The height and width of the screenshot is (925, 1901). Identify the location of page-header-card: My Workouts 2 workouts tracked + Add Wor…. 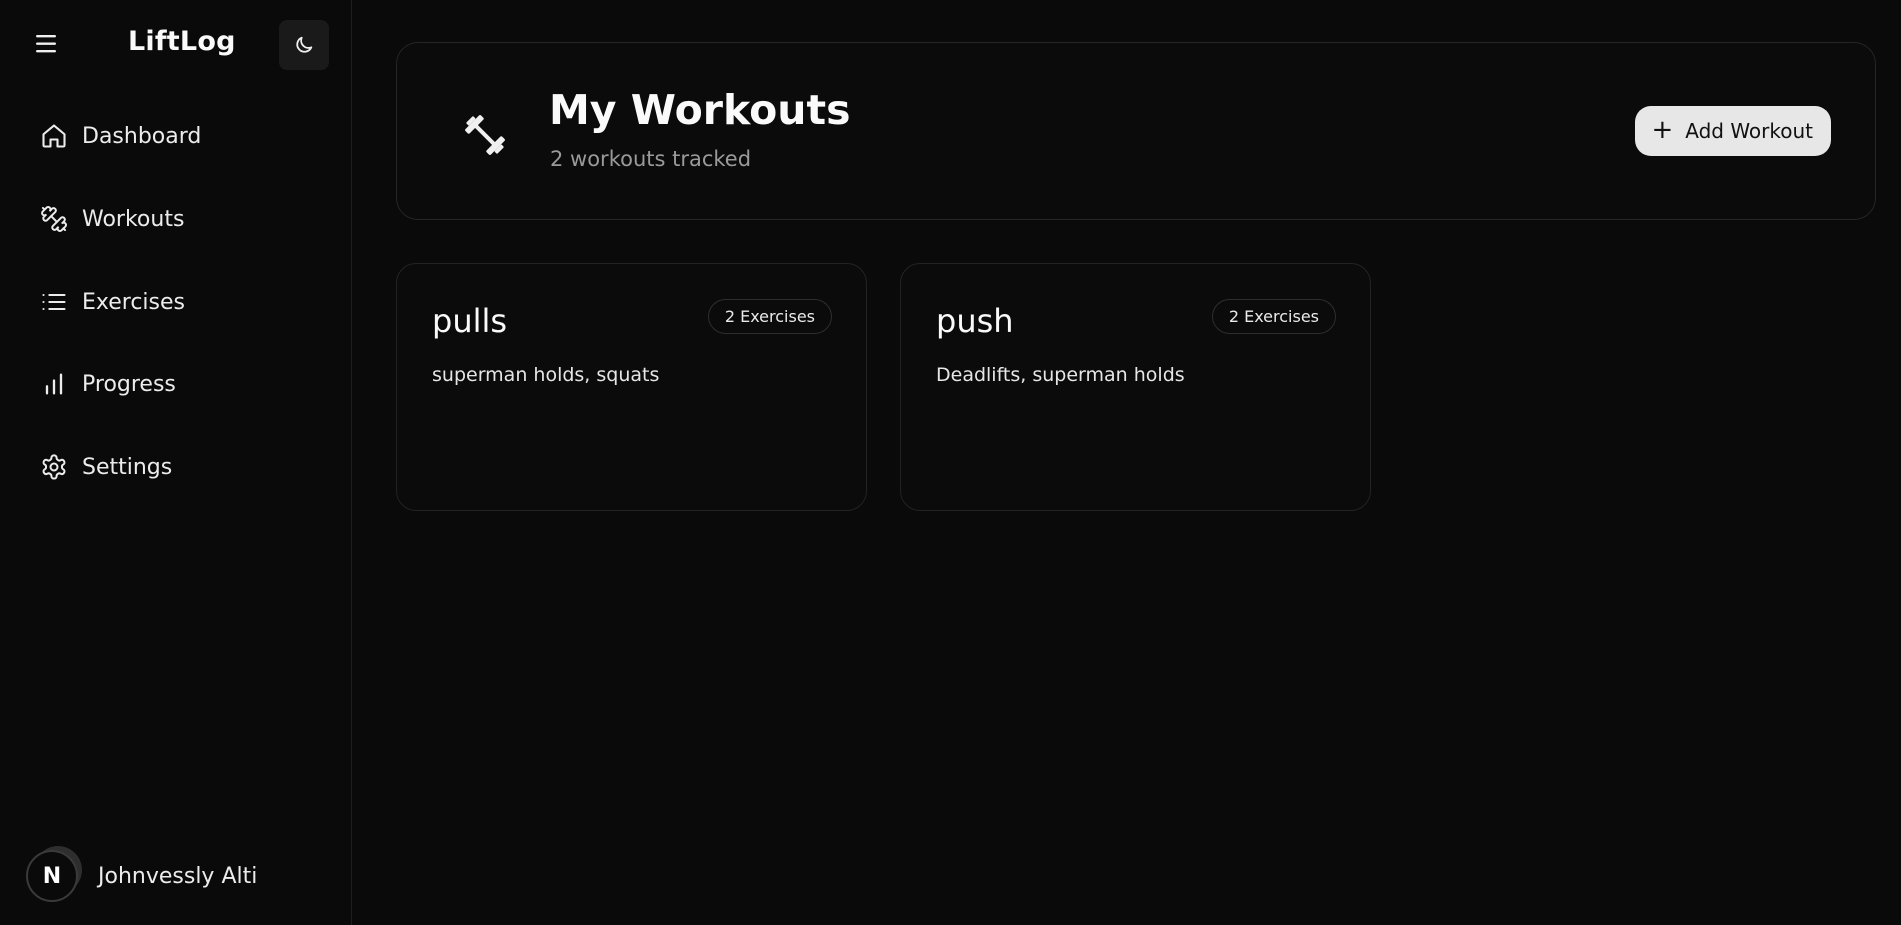
(1136, 131).